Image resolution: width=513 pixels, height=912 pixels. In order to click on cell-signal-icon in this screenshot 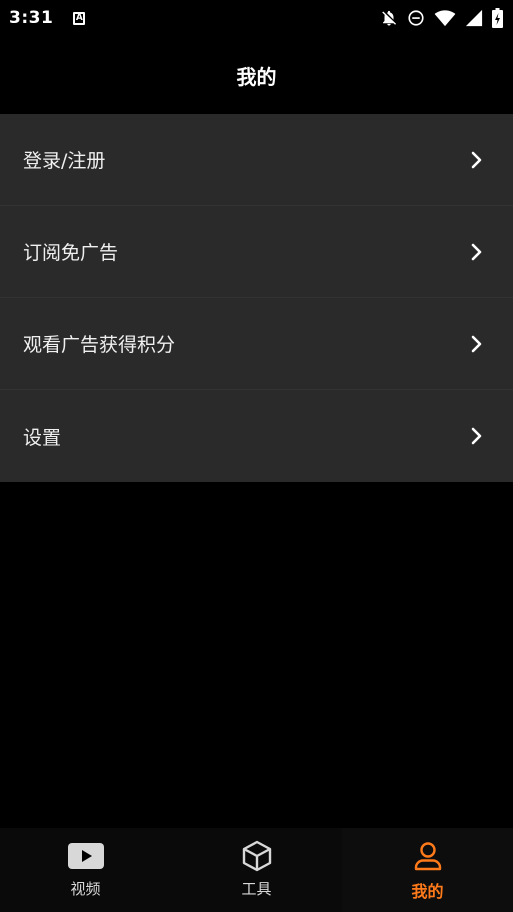, I will do `click(474, 18)`.